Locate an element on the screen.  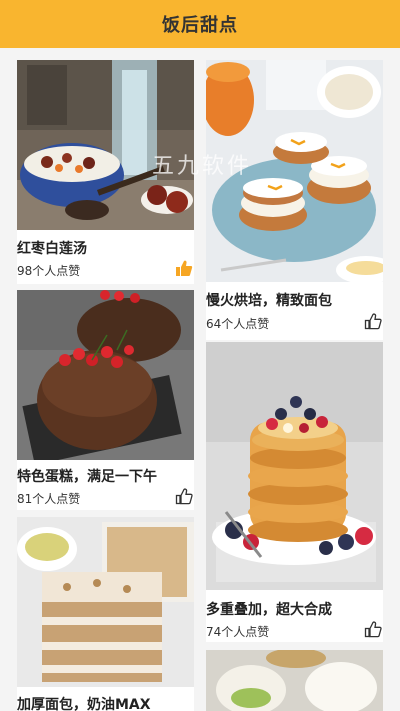
recipe-title: 红枣白莲汤 is located at coordinates (52, 249).